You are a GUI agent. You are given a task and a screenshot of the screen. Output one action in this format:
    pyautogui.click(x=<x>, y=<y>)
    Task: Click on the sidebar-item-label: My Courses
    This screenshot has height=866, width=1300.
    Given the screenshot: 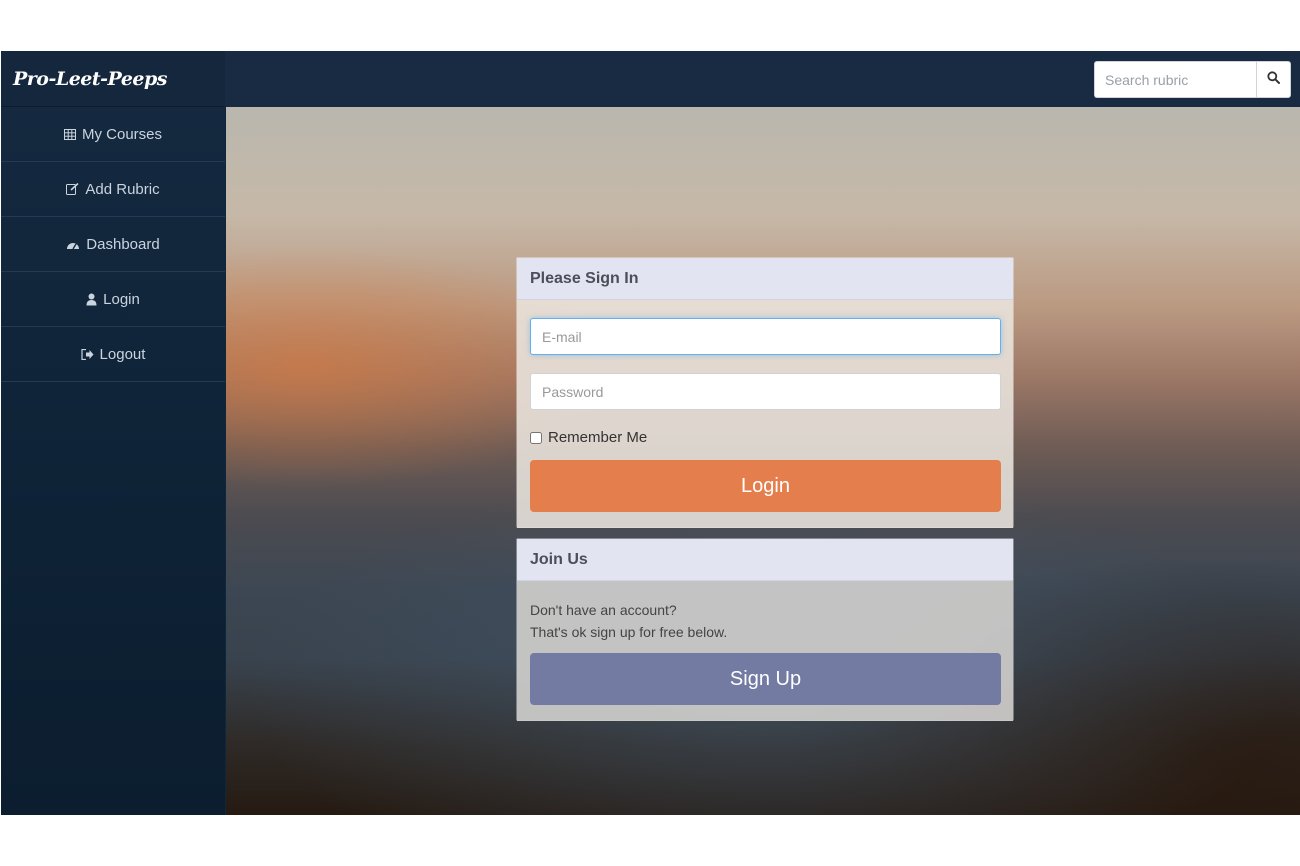 What is the action you would take?
    pyautogui.click(x=122, y=134)
    